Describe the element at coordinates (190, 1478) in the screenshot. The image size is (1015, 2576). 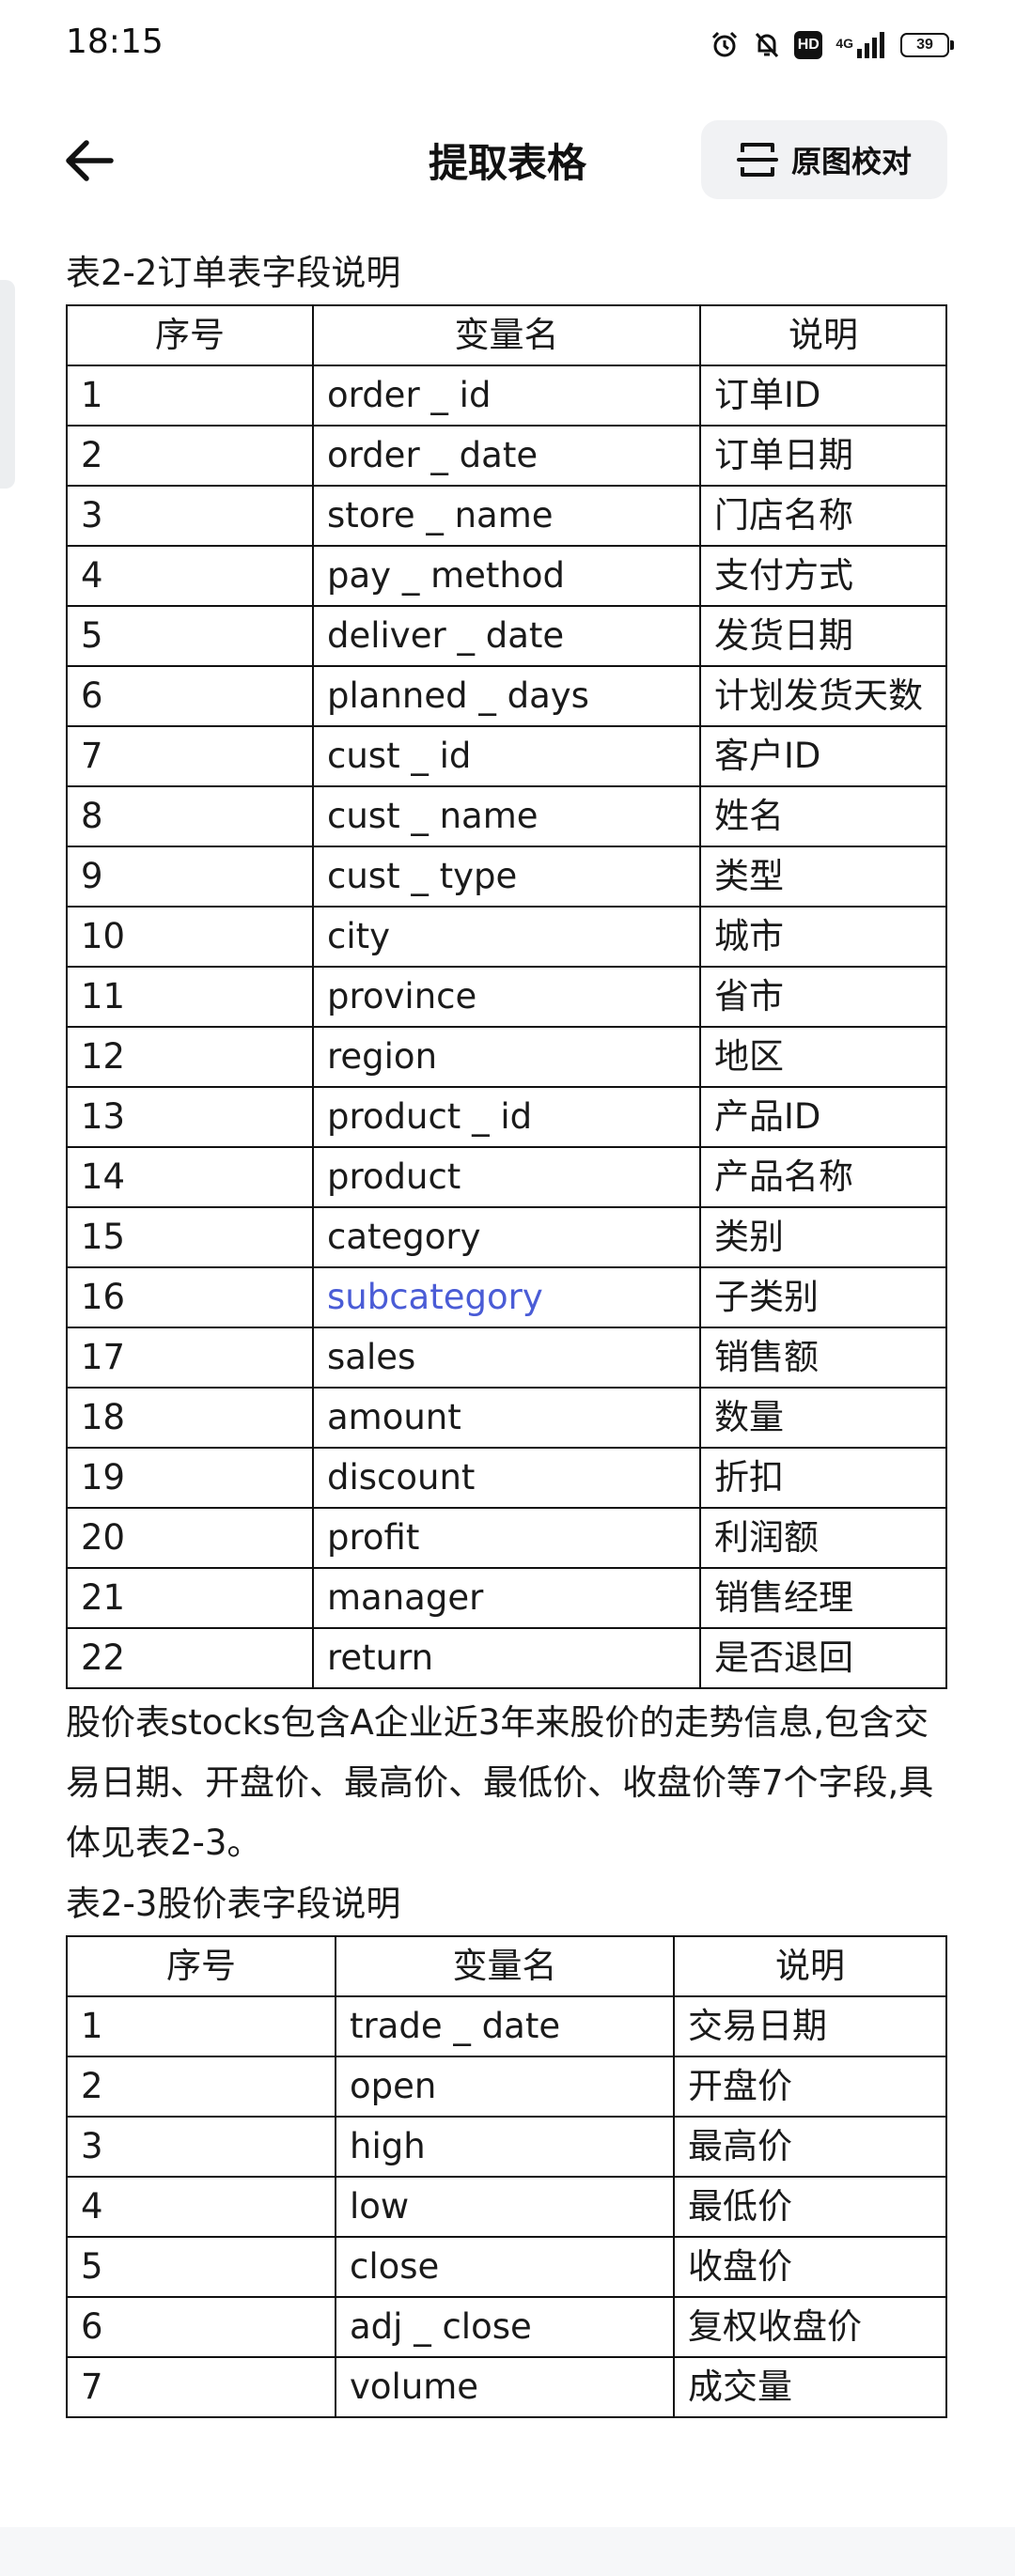
I see `row-index-cell: 19` at that location.